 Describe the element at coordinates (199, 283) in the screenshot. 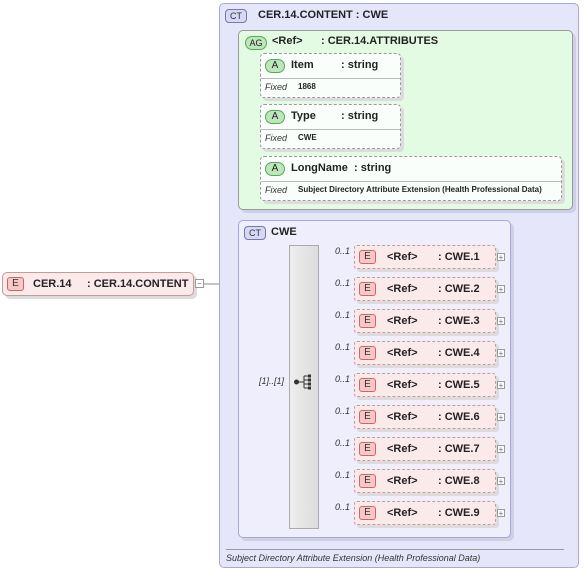

I see `collapse-toggle: −` at that location.